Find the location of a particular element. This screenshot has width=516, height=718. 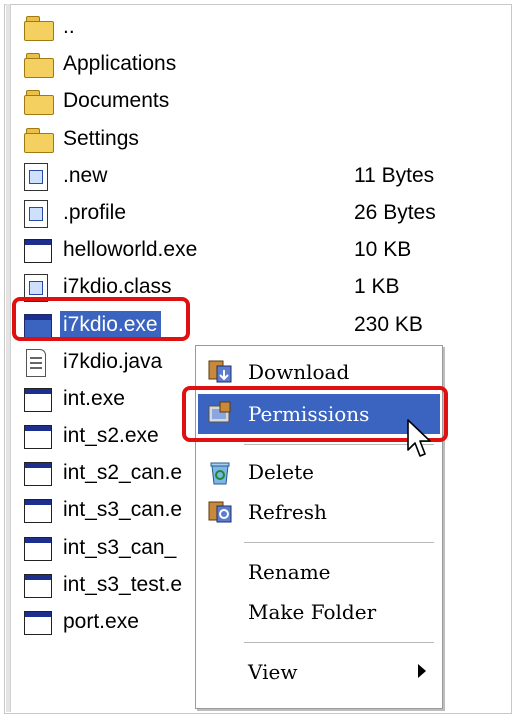

file-name: int_s3_can_ is located at coordinates (120, 547).